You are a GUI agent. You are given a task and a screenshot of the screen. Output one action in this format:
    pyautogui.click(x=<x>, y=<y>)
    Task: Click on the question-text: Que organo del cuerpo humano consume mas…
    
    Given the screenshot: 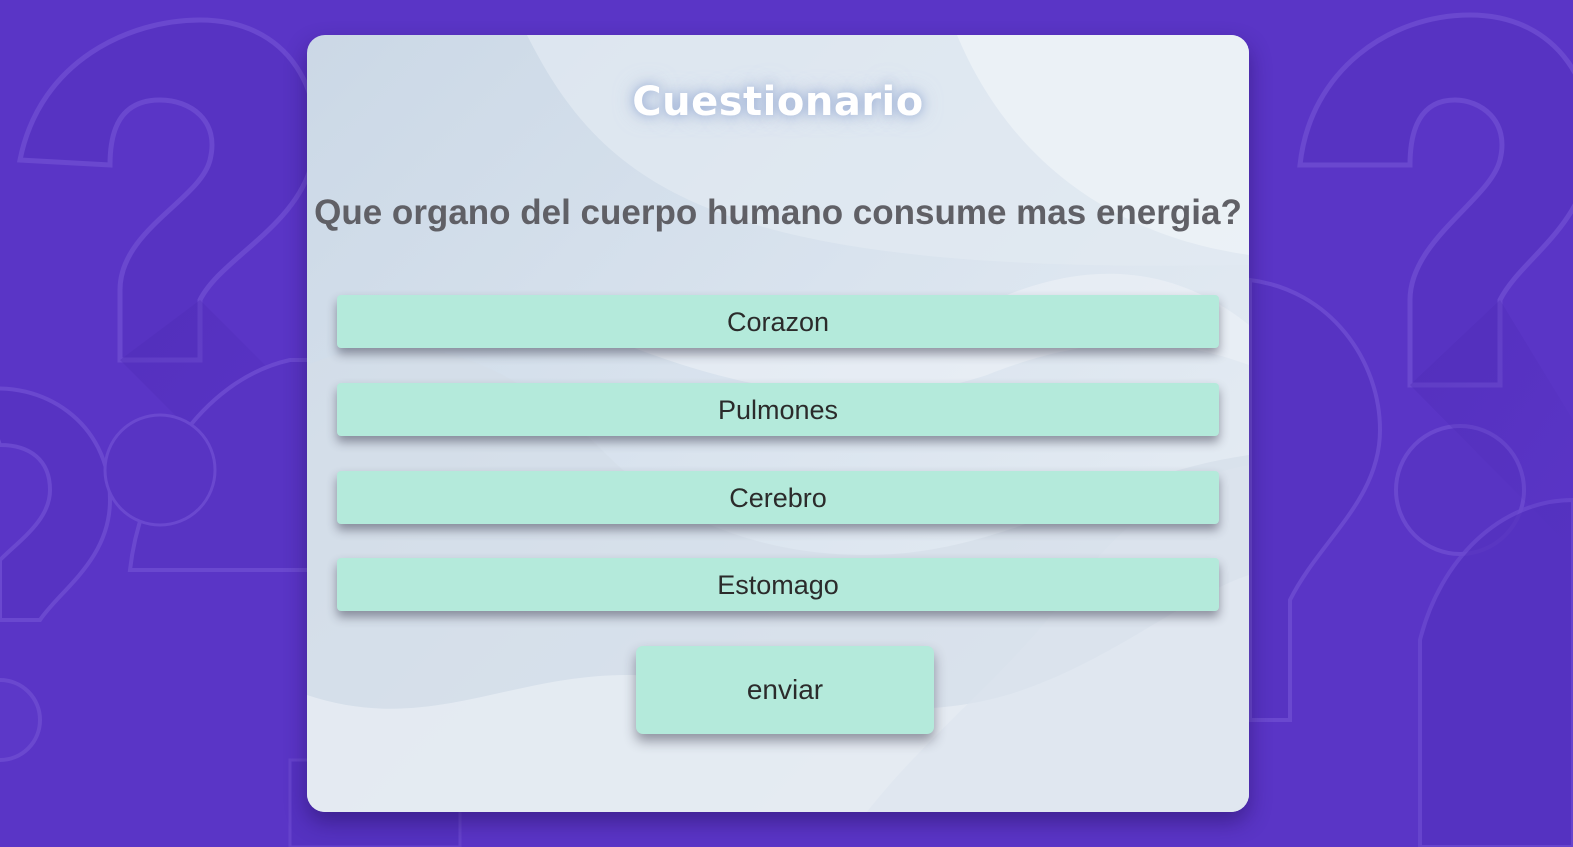 What is the action you would take?
    pyautogui.click(x=778, y=212)
    